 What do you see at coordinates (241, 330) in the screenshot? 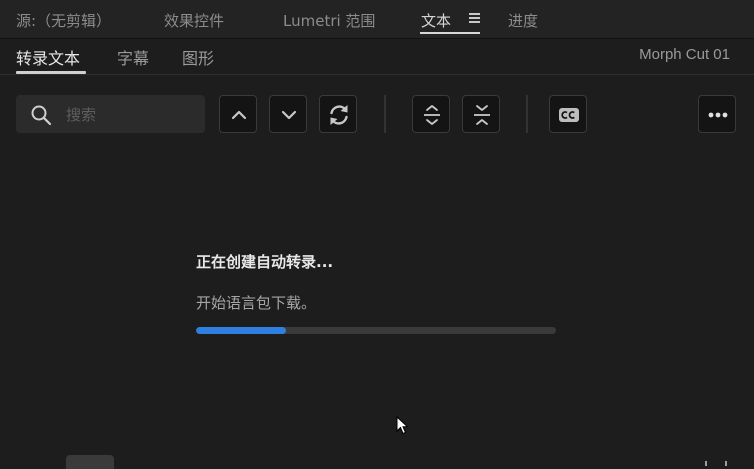
I see `progress-fill` at bounding box center [241, 330].